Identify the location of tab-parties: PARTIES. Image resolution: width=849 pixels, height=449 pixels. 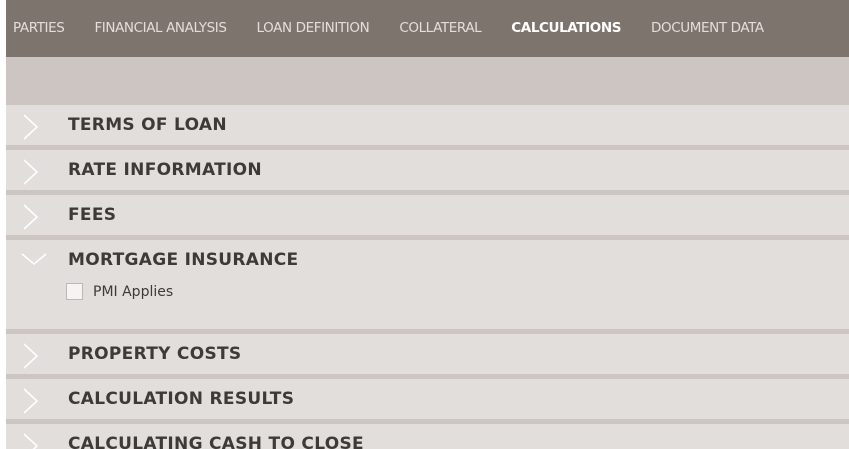
(42, 28).